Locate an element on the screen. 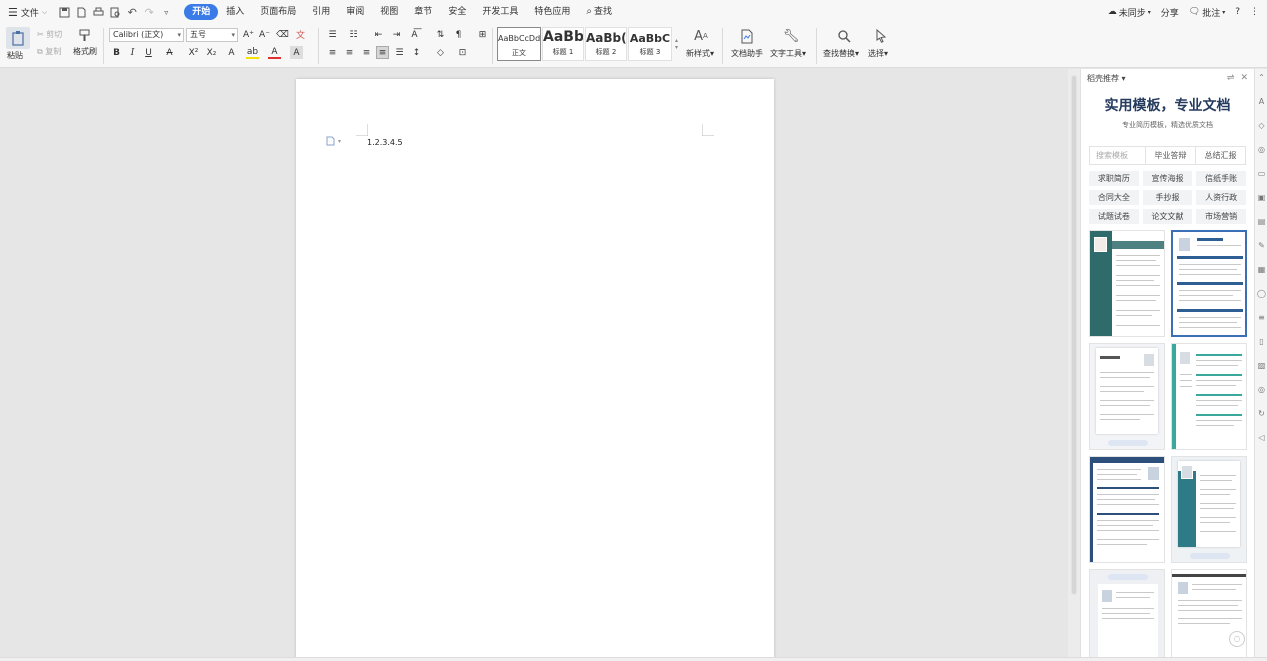 This screenshot has width=1267, height=661. justify-icon: ≡ is located at coordinates (382, 52).